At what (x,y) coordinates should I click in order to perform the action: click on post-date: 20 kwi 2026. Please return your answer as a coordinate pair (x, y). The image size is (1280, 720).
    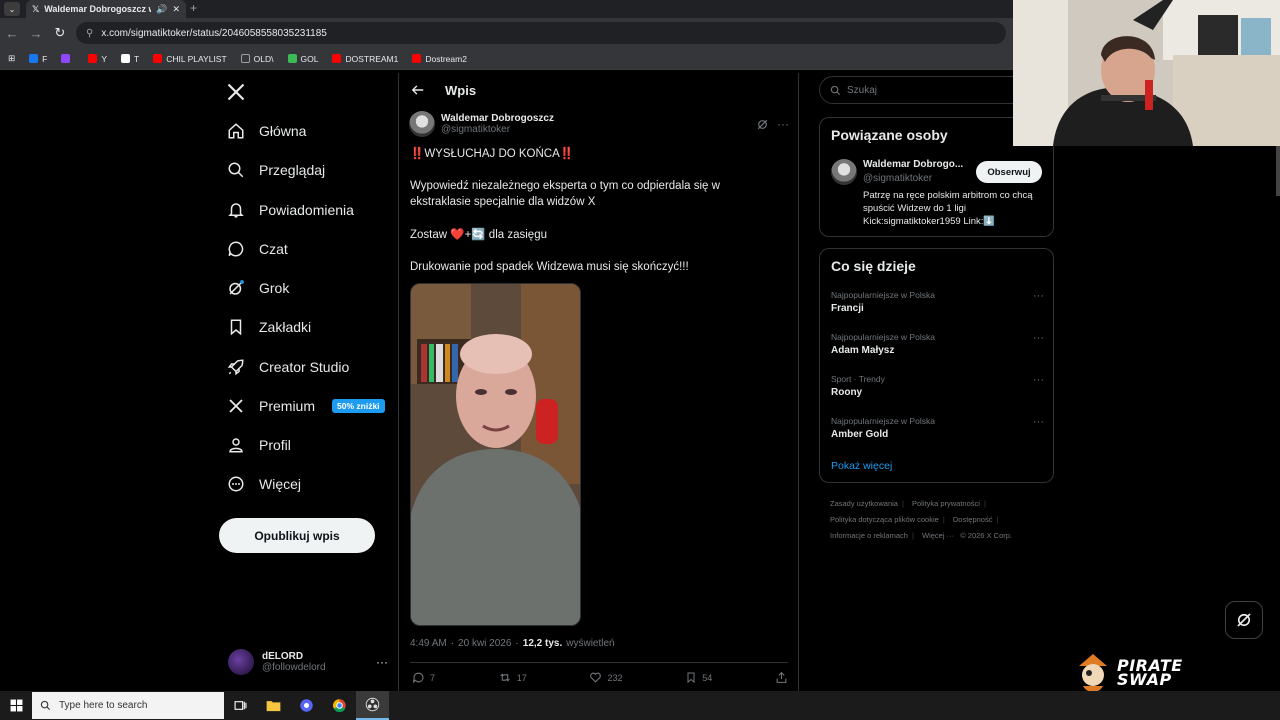
    Looking at the image, I should click on (484, 643).